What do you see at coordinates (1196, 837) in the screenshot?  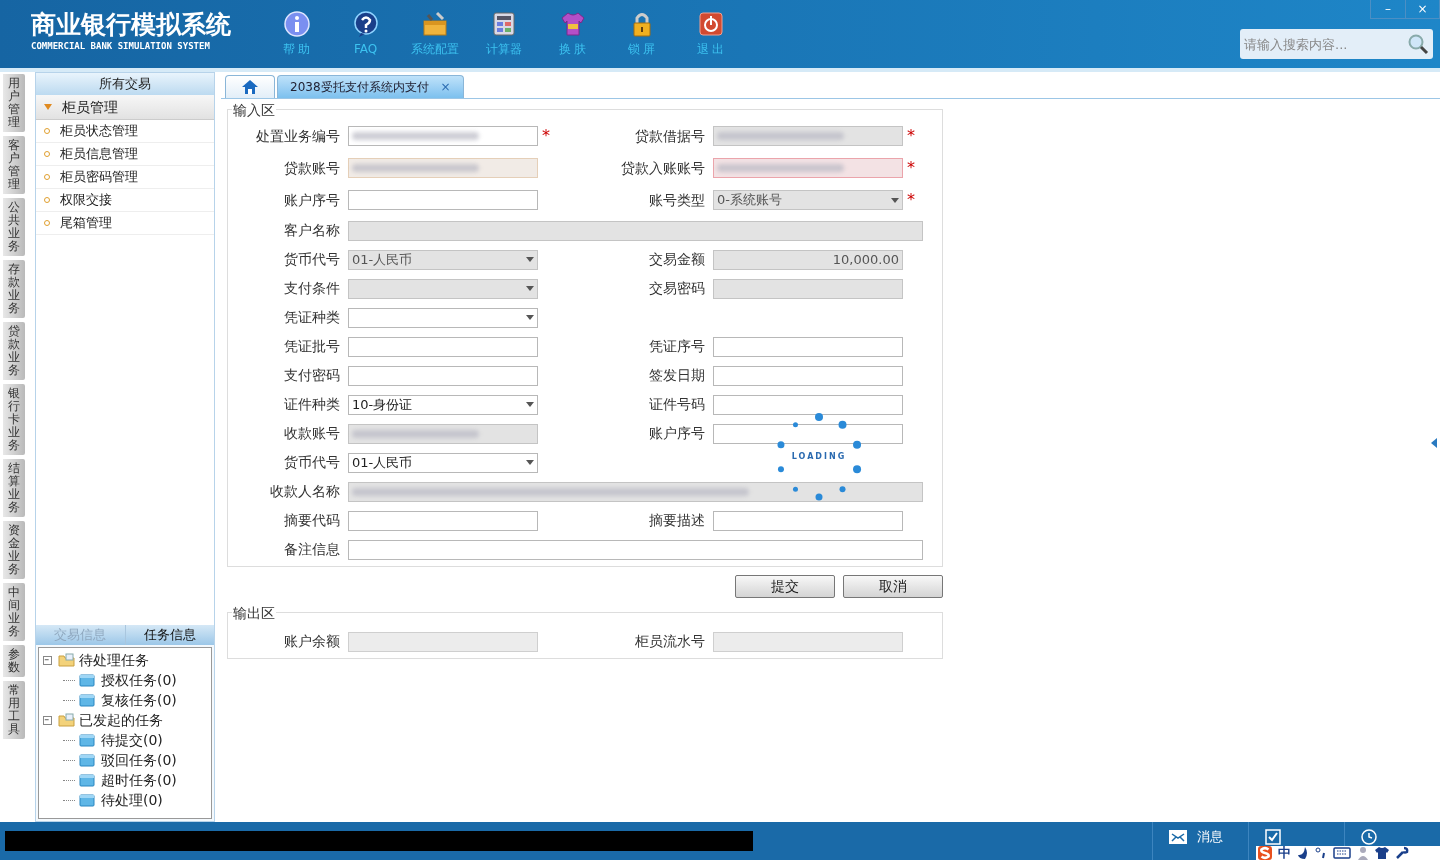 I see `status-item: 消息` at bounding box center [1196, 837].